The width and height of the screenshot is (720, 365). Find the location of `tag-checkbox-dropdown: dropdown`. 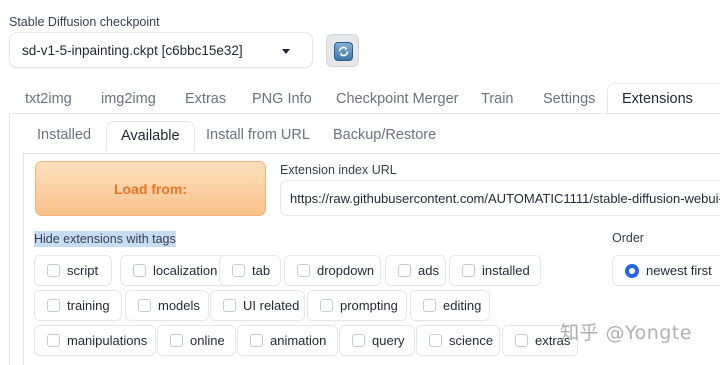

tag-checkbox-dropdown: dropdown is located at coordinates (332, 270).